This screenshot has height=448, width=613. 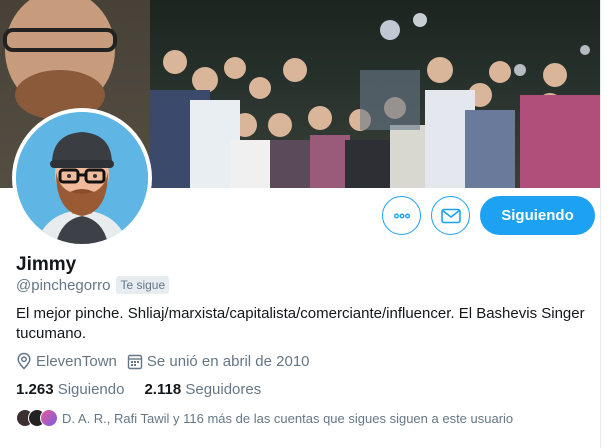 I want to click on handle-row: @pinchegorro Te sigue, so click(x=93, y=285).